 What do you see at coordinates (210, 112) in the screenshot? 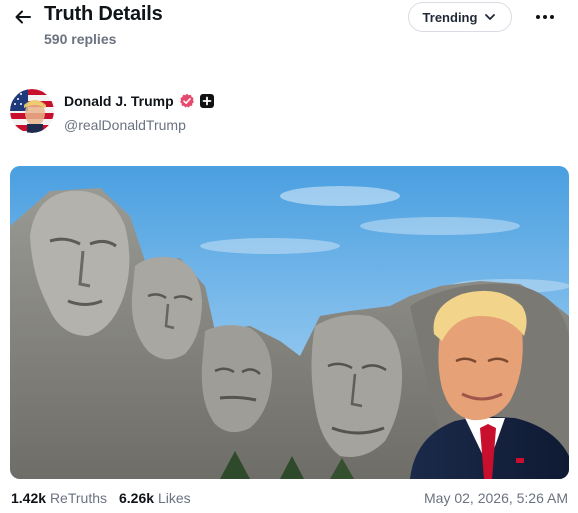
I see `post-author: Donald J. Trump @realDonaldTrump` at bounding box center [210, 112].